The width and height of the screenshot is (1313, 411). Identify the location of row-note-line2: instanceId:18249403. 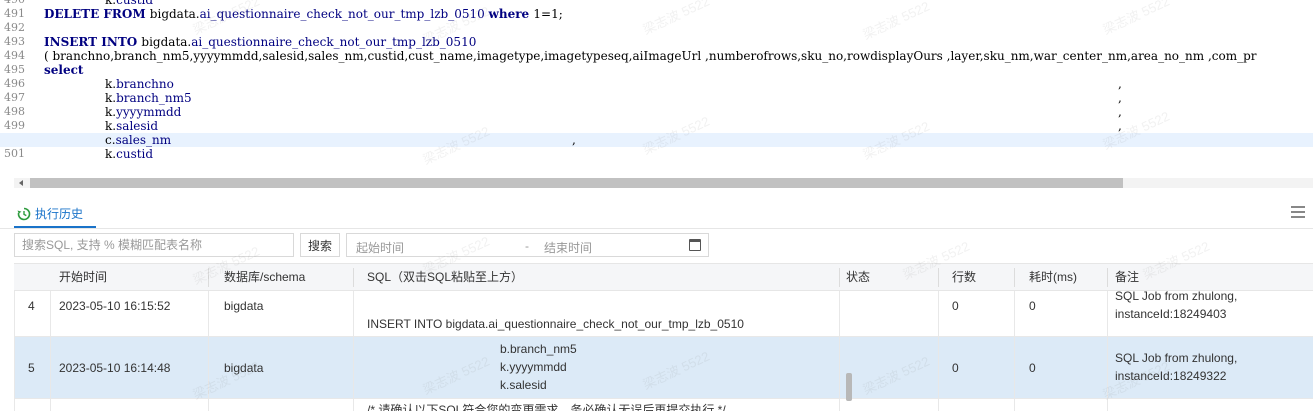
(1171, 314).